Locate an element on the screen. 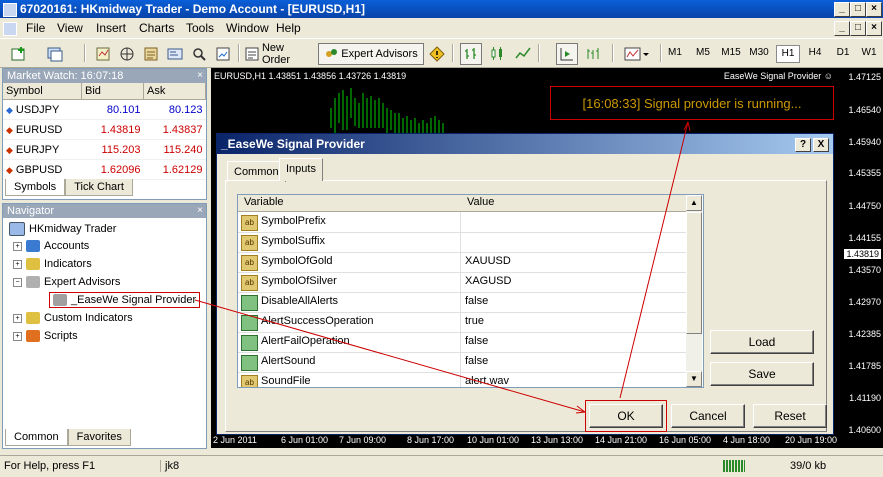  table-row: AlertFailOperation false is located at coordinates (462, 342).